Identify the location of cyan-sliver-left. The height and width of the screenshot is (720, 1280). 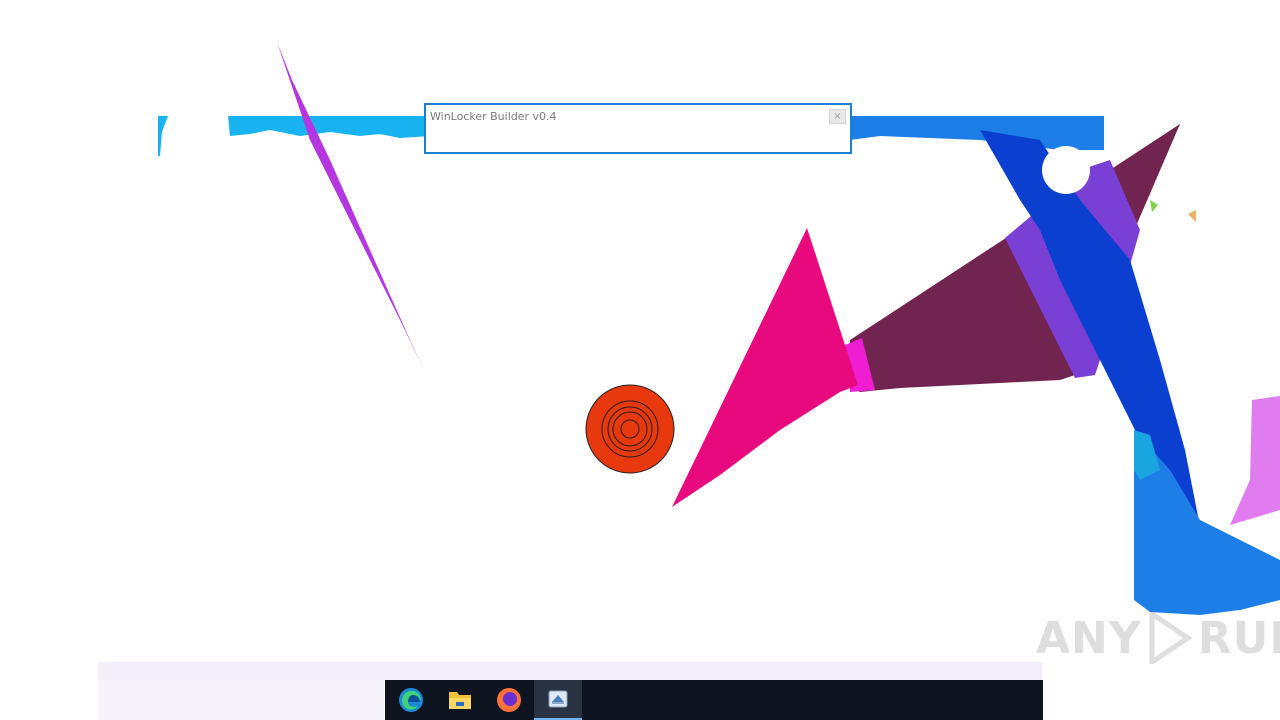
(163, 136).